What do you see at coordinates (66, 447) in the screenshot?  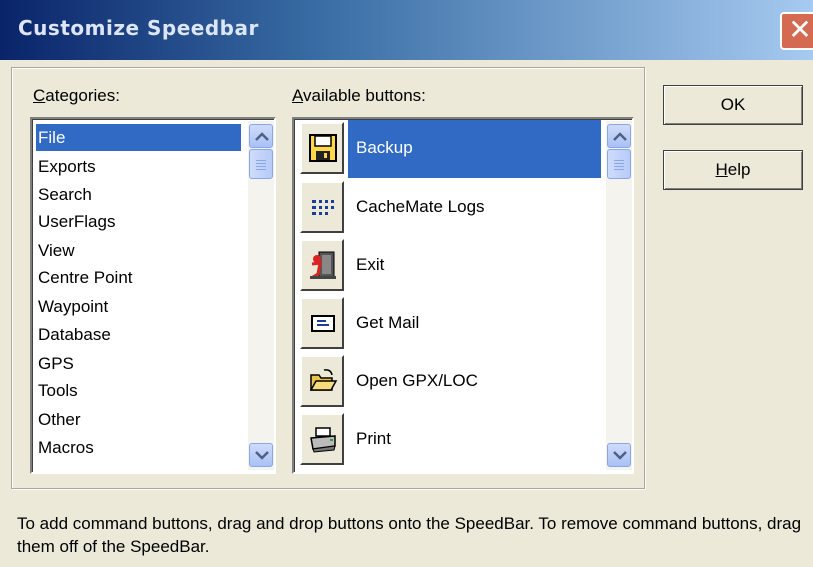 I see `list-item-label: Macros` at bounding box center [66, 447].